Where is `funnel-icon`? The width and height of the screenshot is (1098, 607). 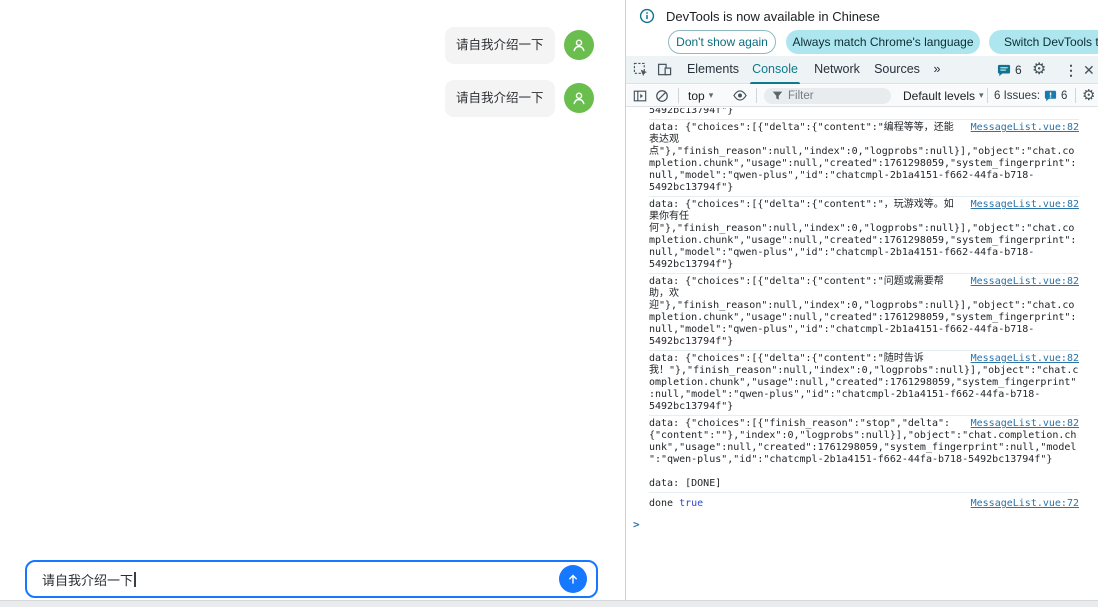
funnel-icon is located at coordinates (777, 95).